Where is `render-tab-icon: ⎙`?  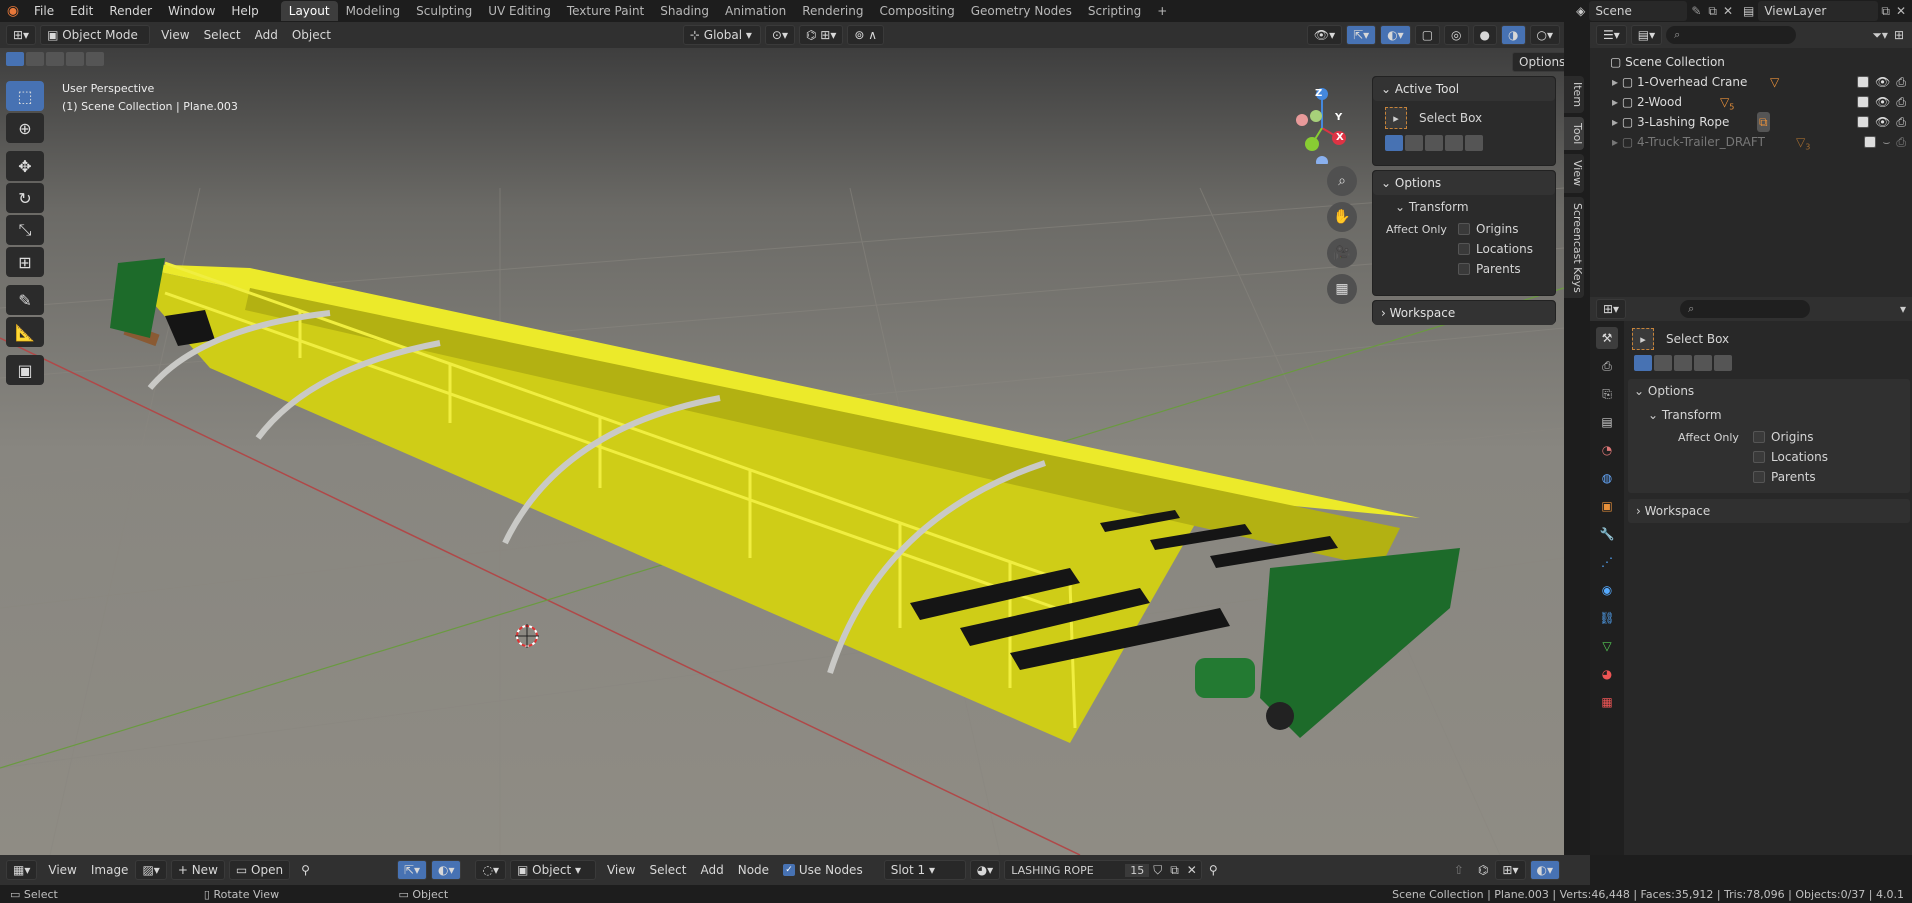
render-tab-icon: ⎙ is located at coordinates (1607, 366).